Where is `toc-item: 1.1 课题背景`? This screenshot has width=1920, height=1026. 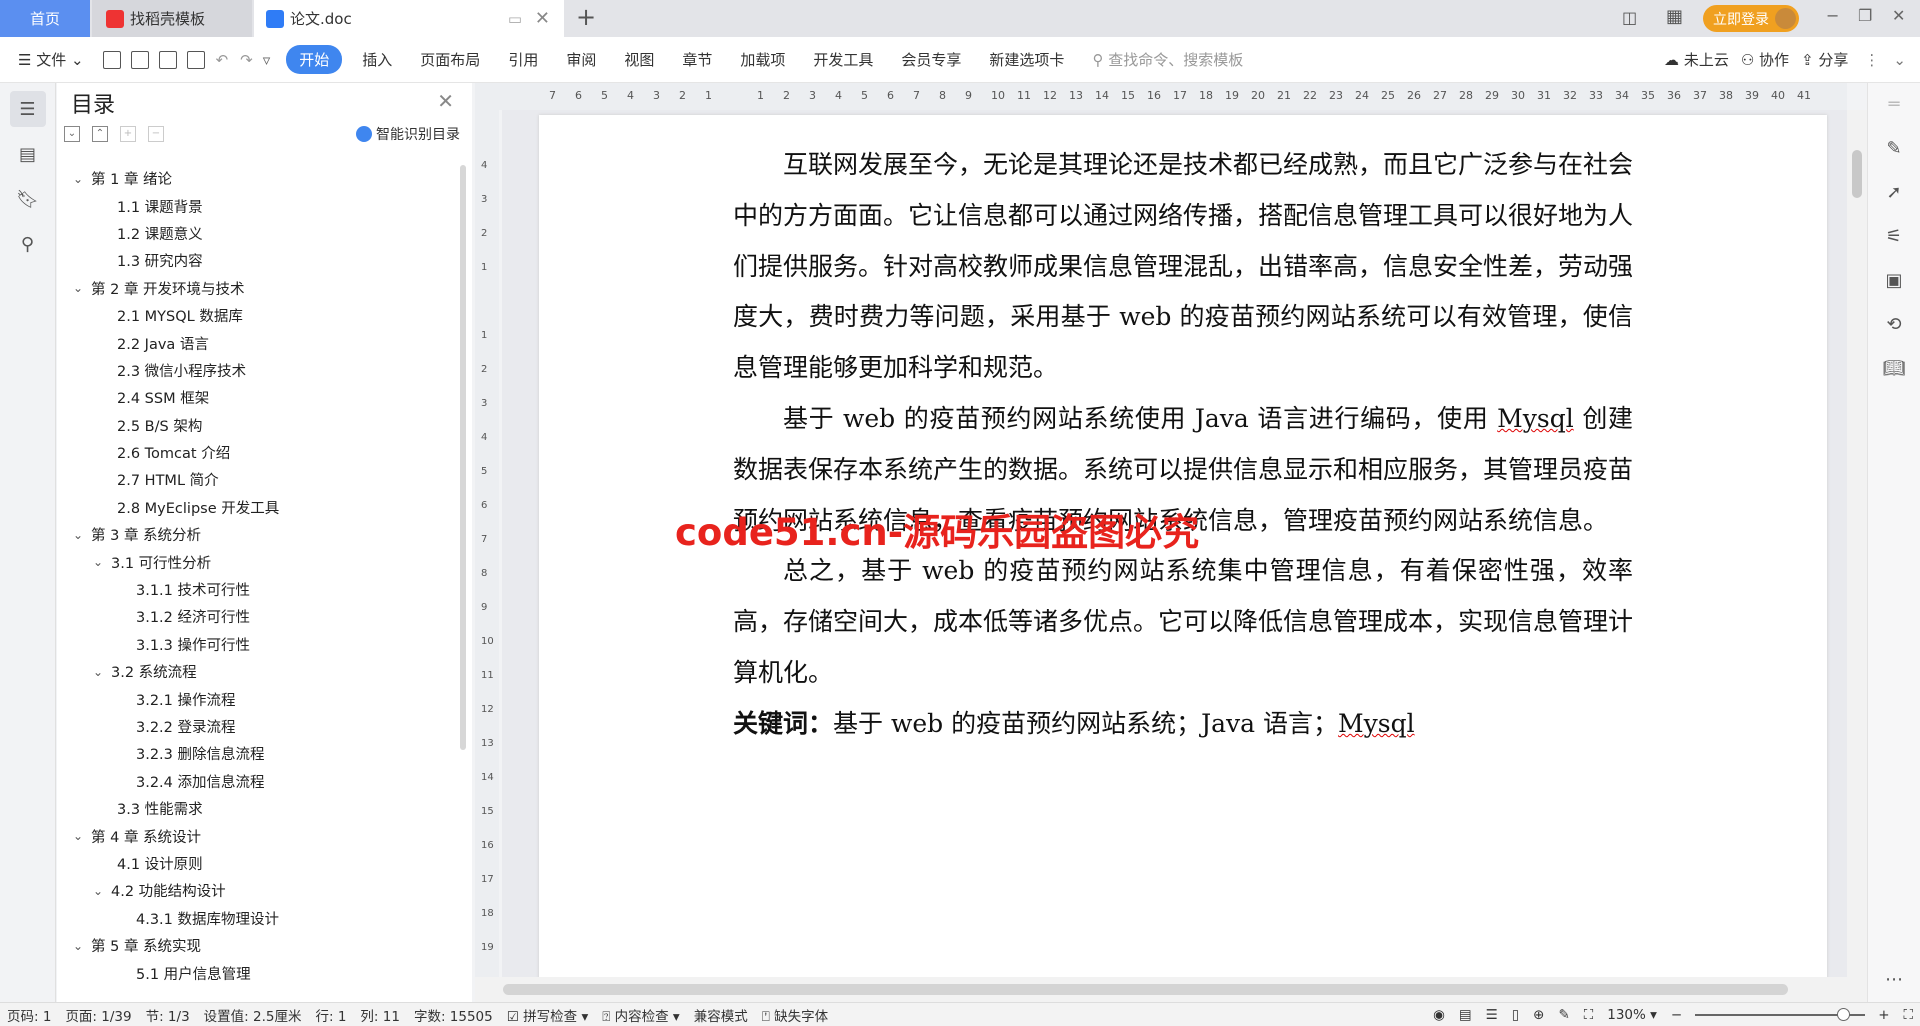
toc-item: 1.1 课题背景 is located at coordinates (257, 205).